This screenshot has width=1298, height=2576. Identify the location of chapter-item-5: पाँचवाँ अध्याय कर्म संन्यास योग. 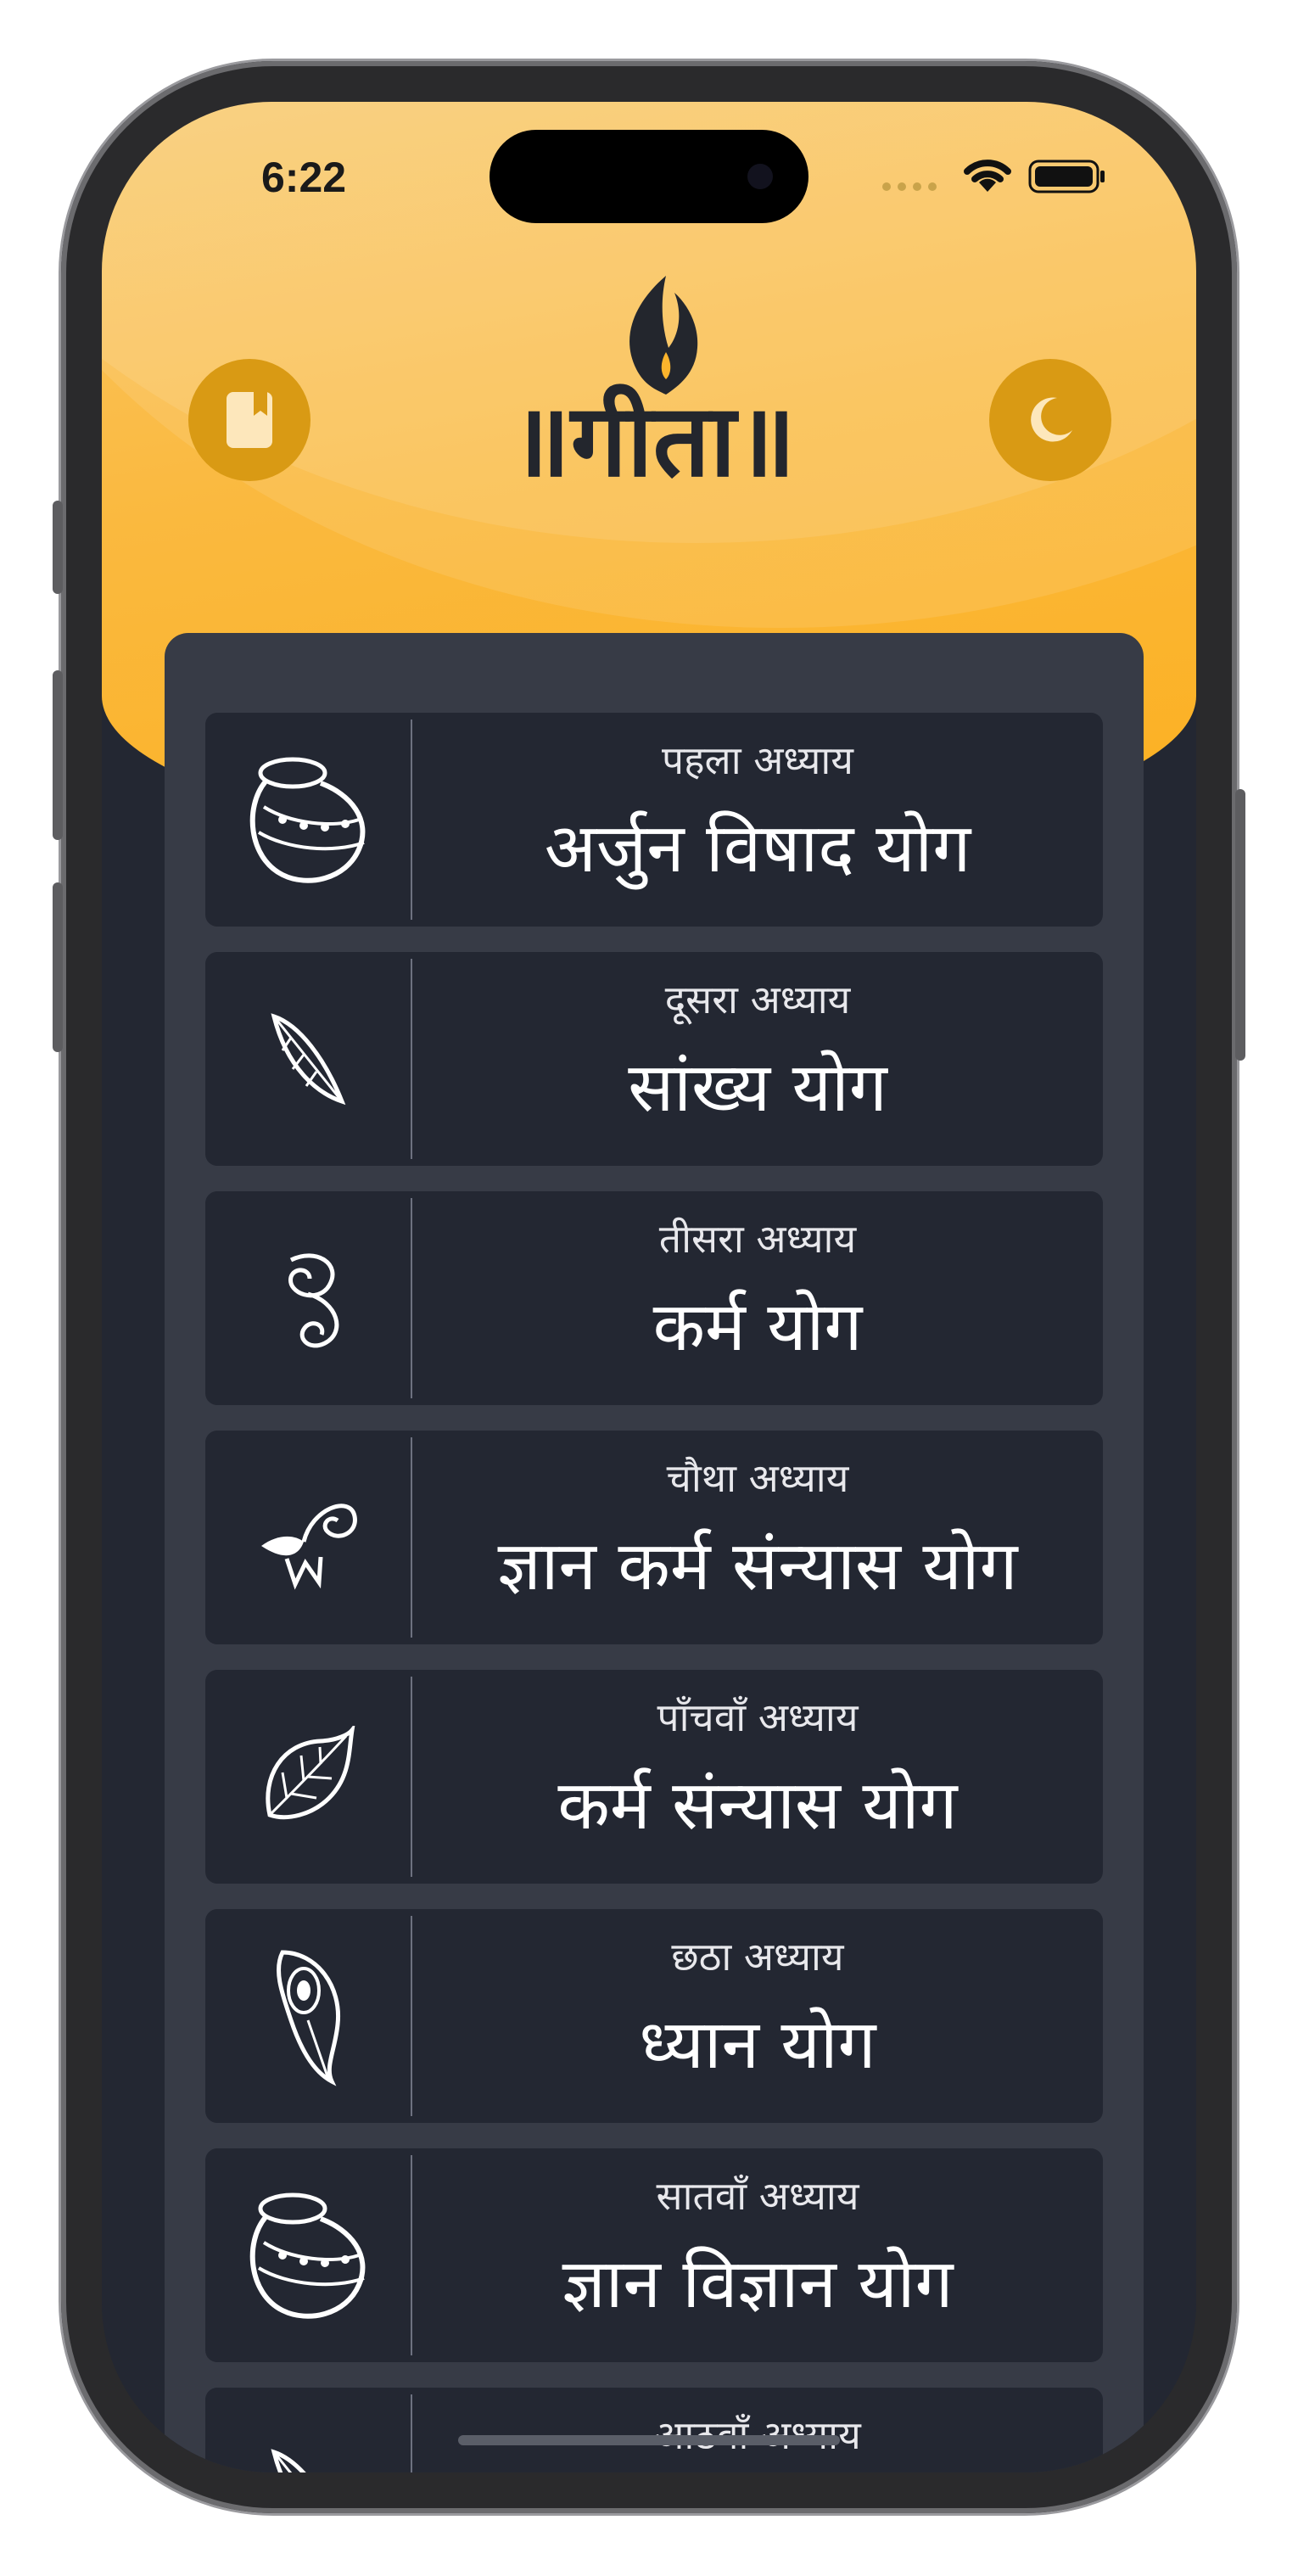
(654, 1777).